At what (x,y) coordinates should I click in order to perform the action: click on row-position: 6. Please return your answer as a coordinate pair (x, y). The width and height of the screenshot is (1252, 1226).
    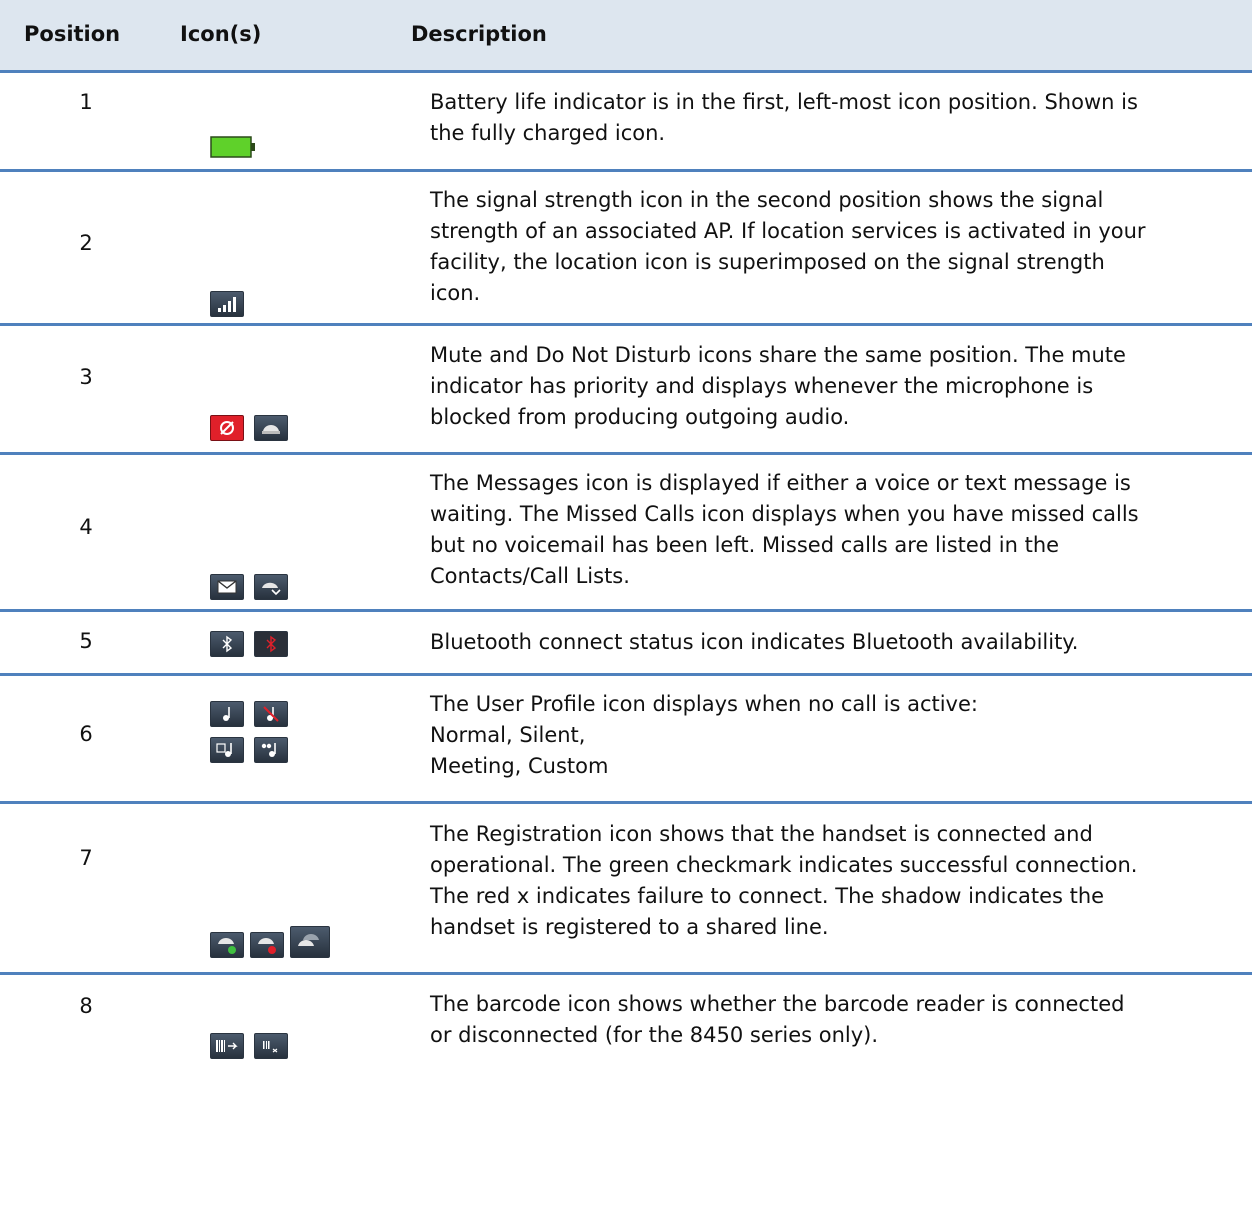
    Looking at the image, I should click on (86, 734).